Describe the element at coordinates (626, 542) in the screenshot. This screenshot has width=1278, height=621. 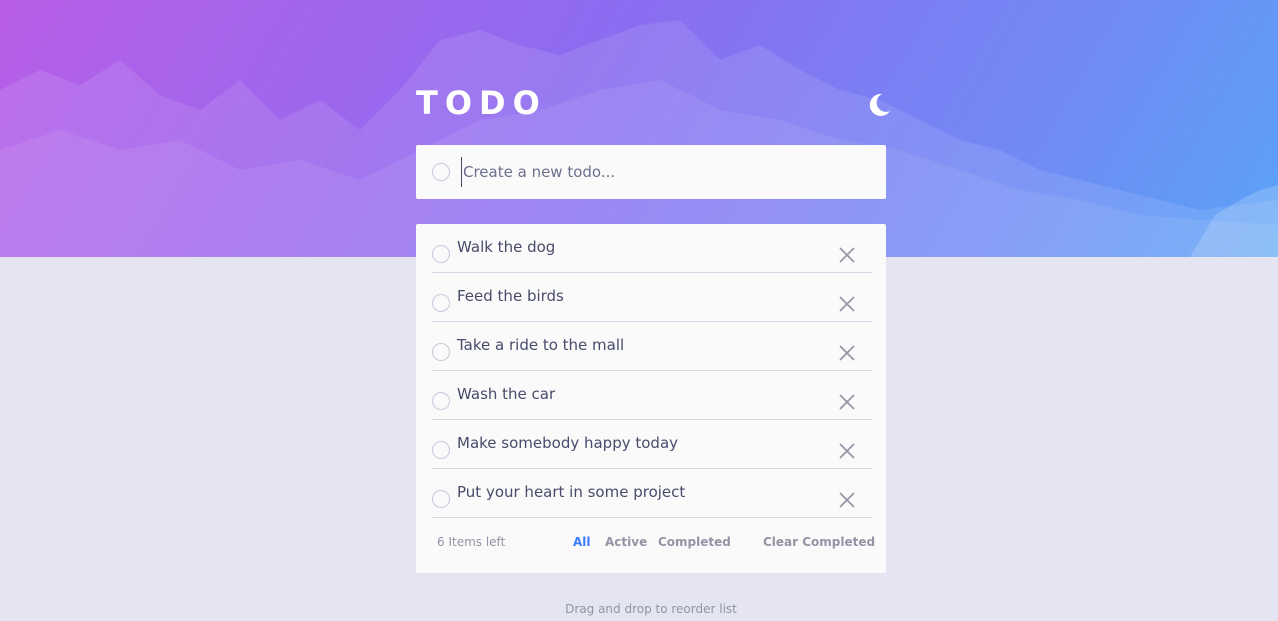
I see `filter-active: Active` at that location.